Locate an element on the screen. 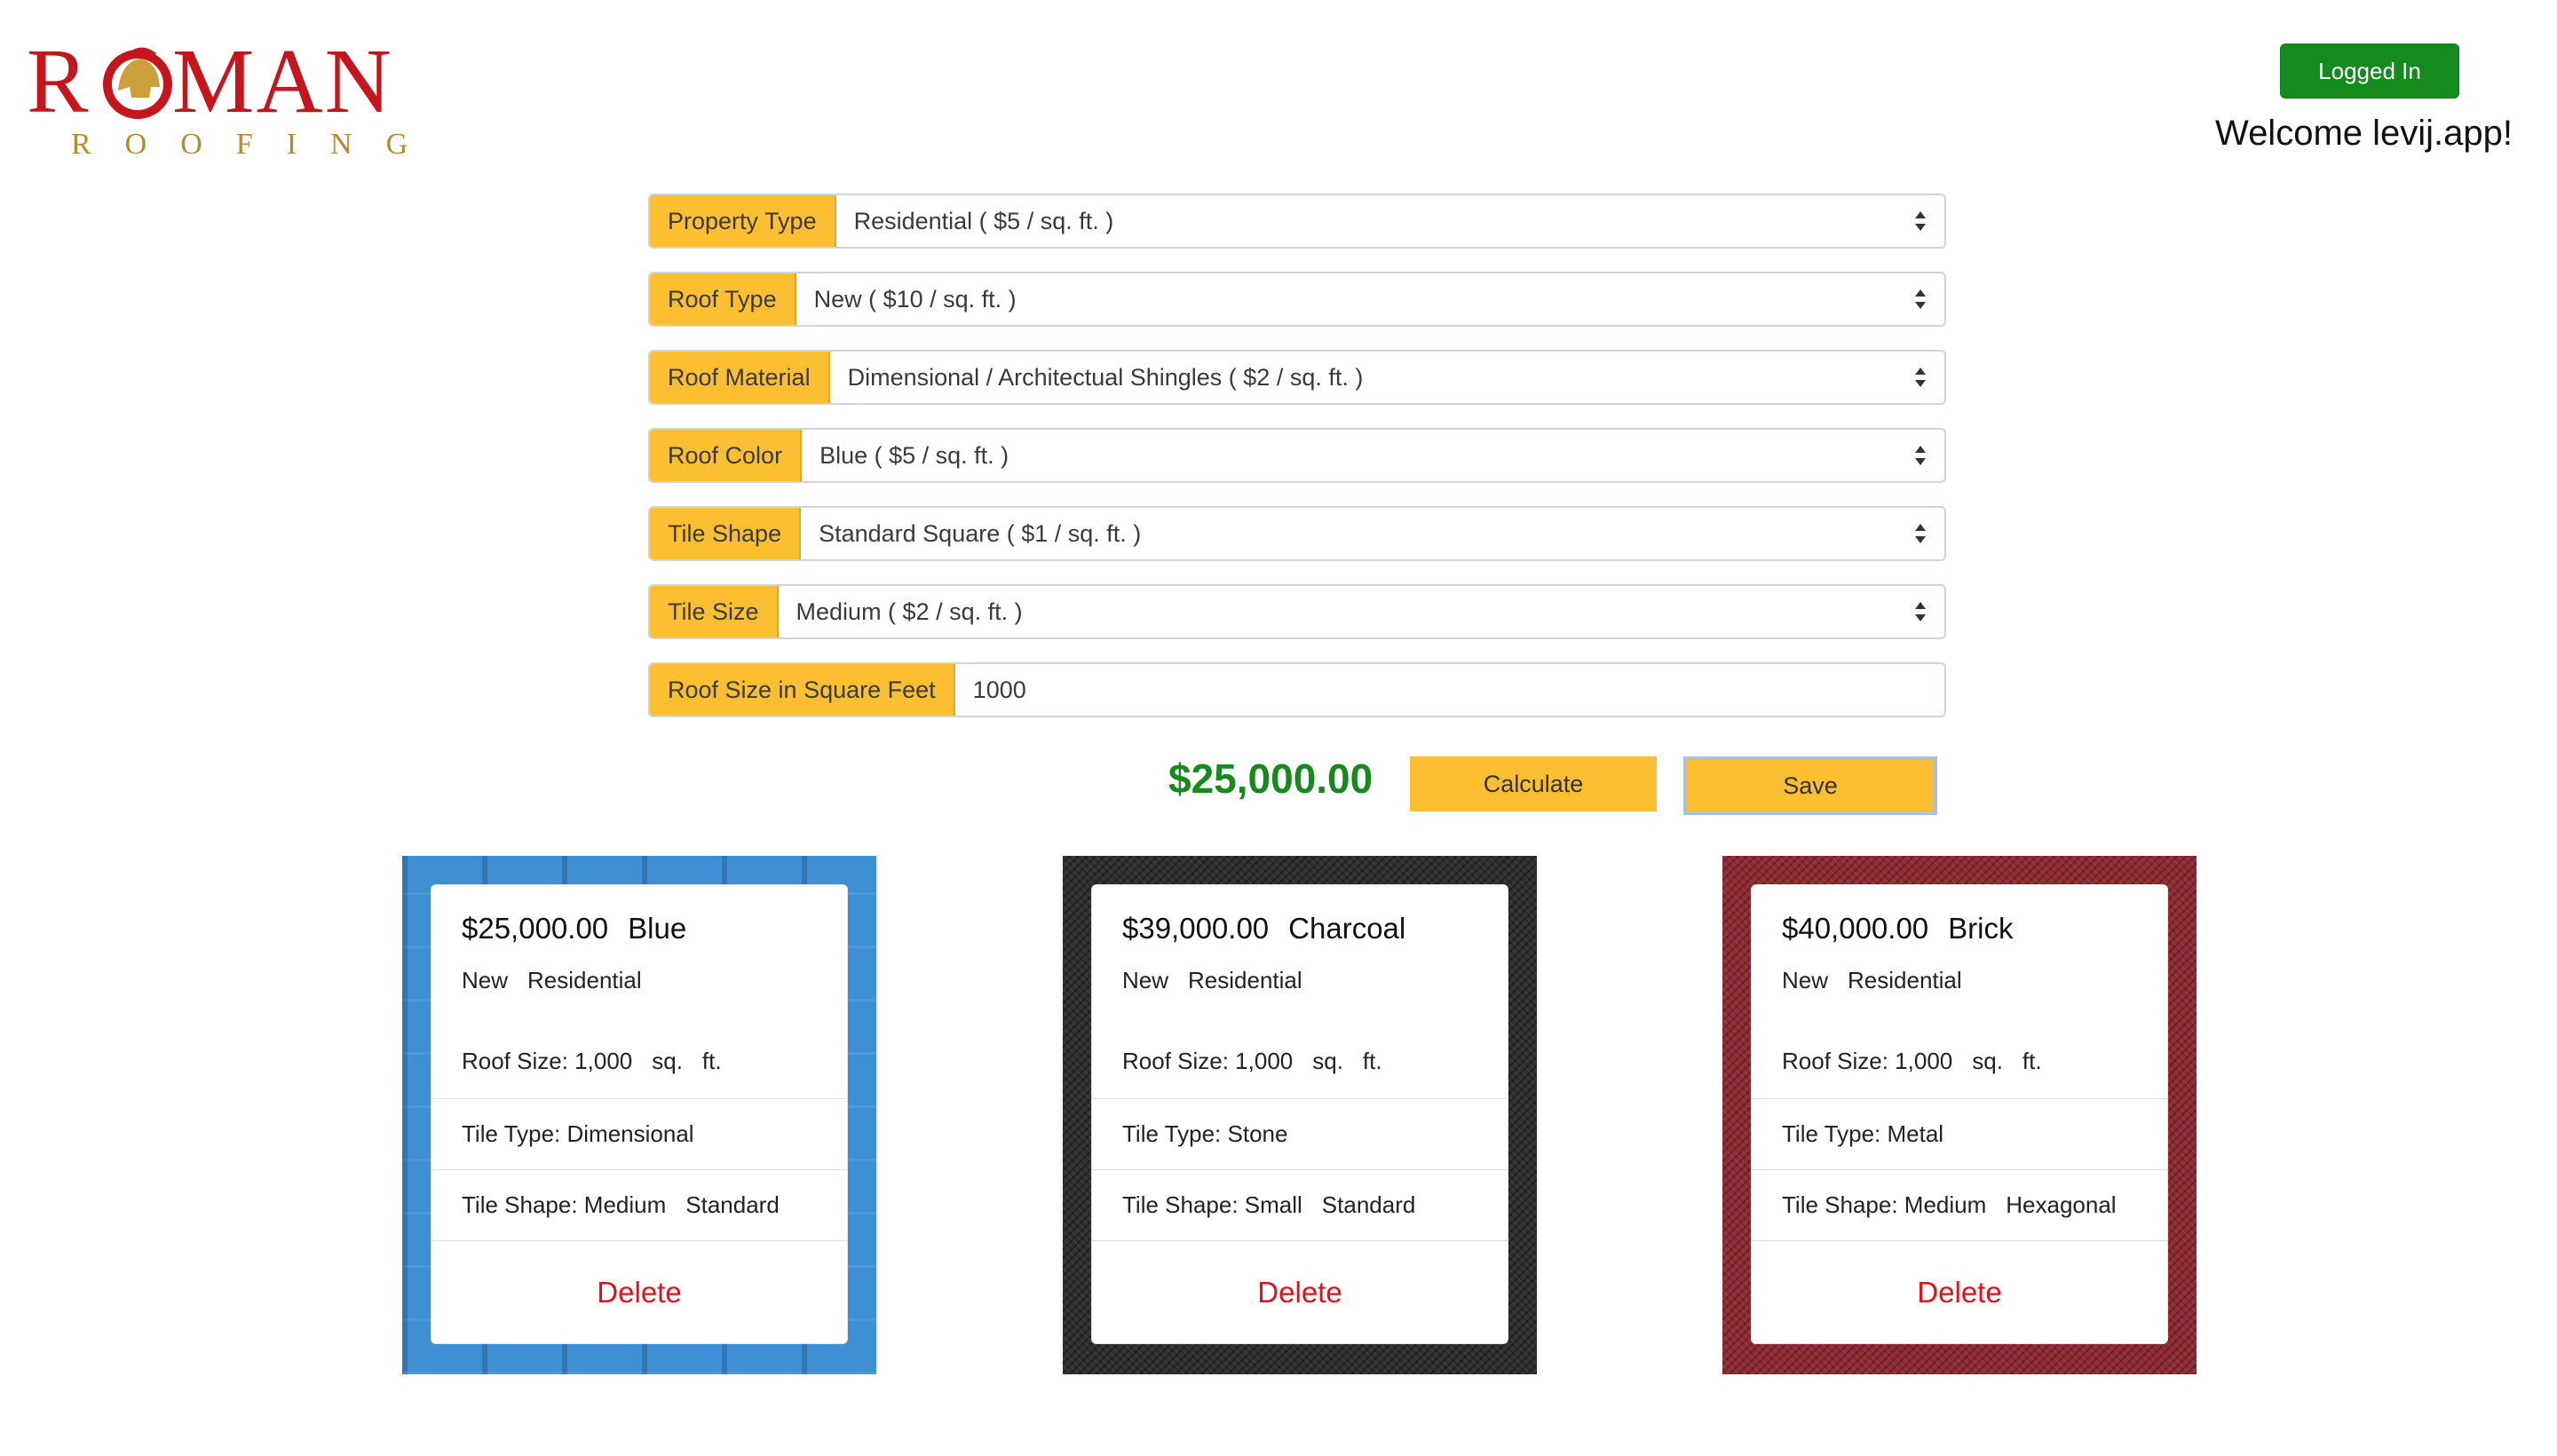 The height and width of the screenshot is (1456, 2557). tile-shape-label: Tile Shape is located at coordinates (726, 533).